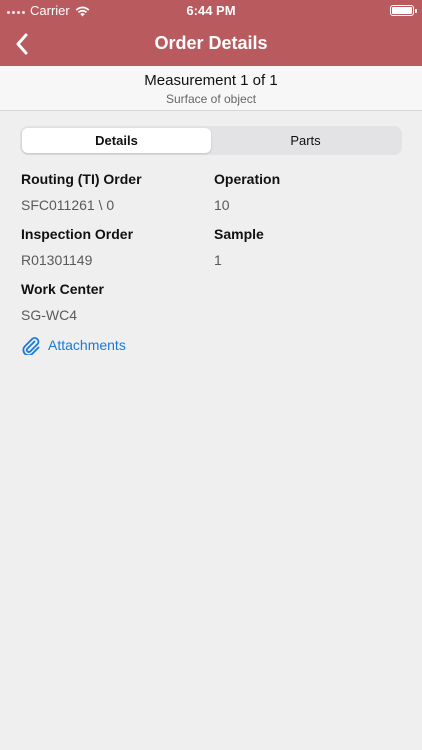 The height and width of the screenshot is (750, 422). I want to click on inspection-order-label: Inspection Order, so click(77, 234).